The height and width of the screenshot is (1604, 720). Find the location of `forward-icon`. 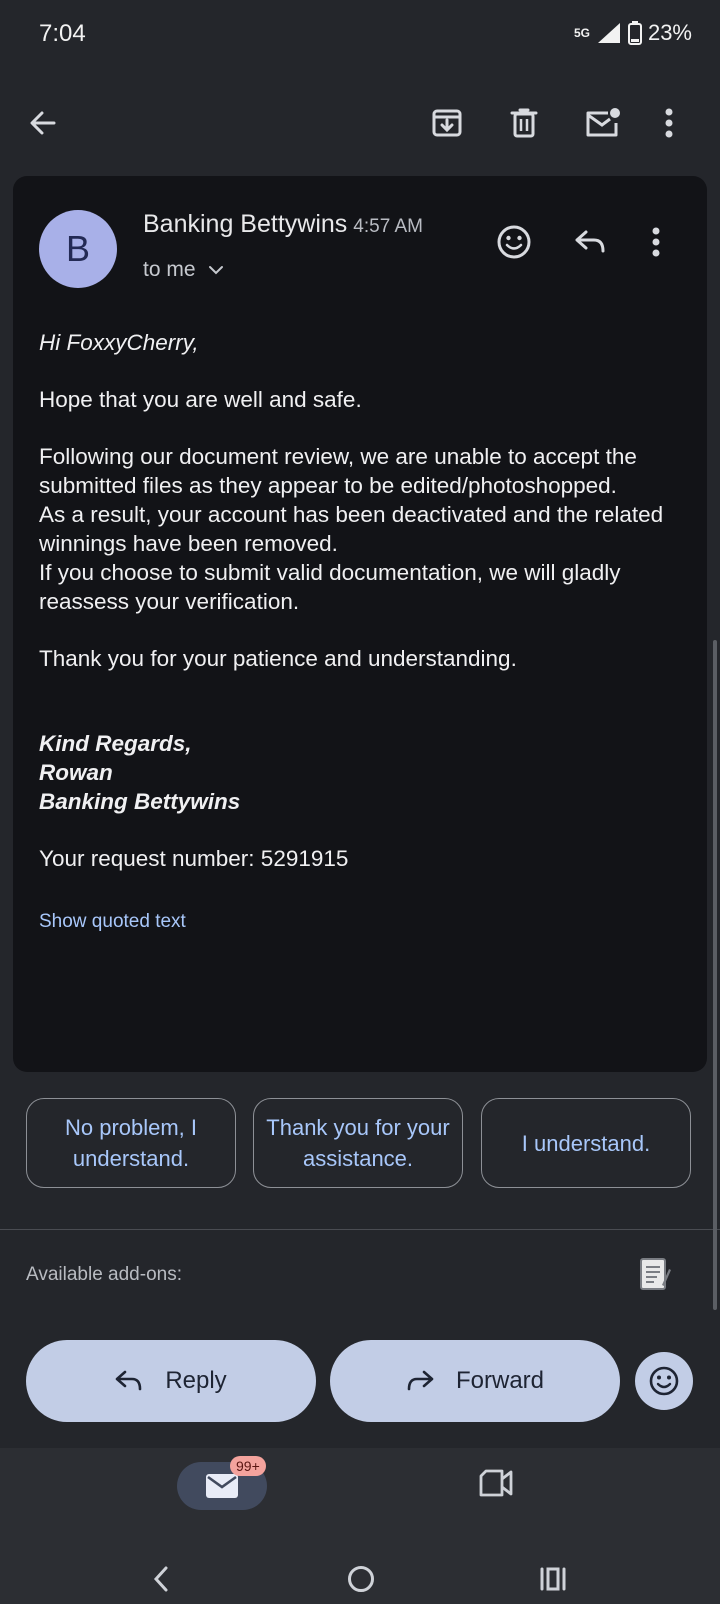

forward-icon is located at coordinates (420, 1380).